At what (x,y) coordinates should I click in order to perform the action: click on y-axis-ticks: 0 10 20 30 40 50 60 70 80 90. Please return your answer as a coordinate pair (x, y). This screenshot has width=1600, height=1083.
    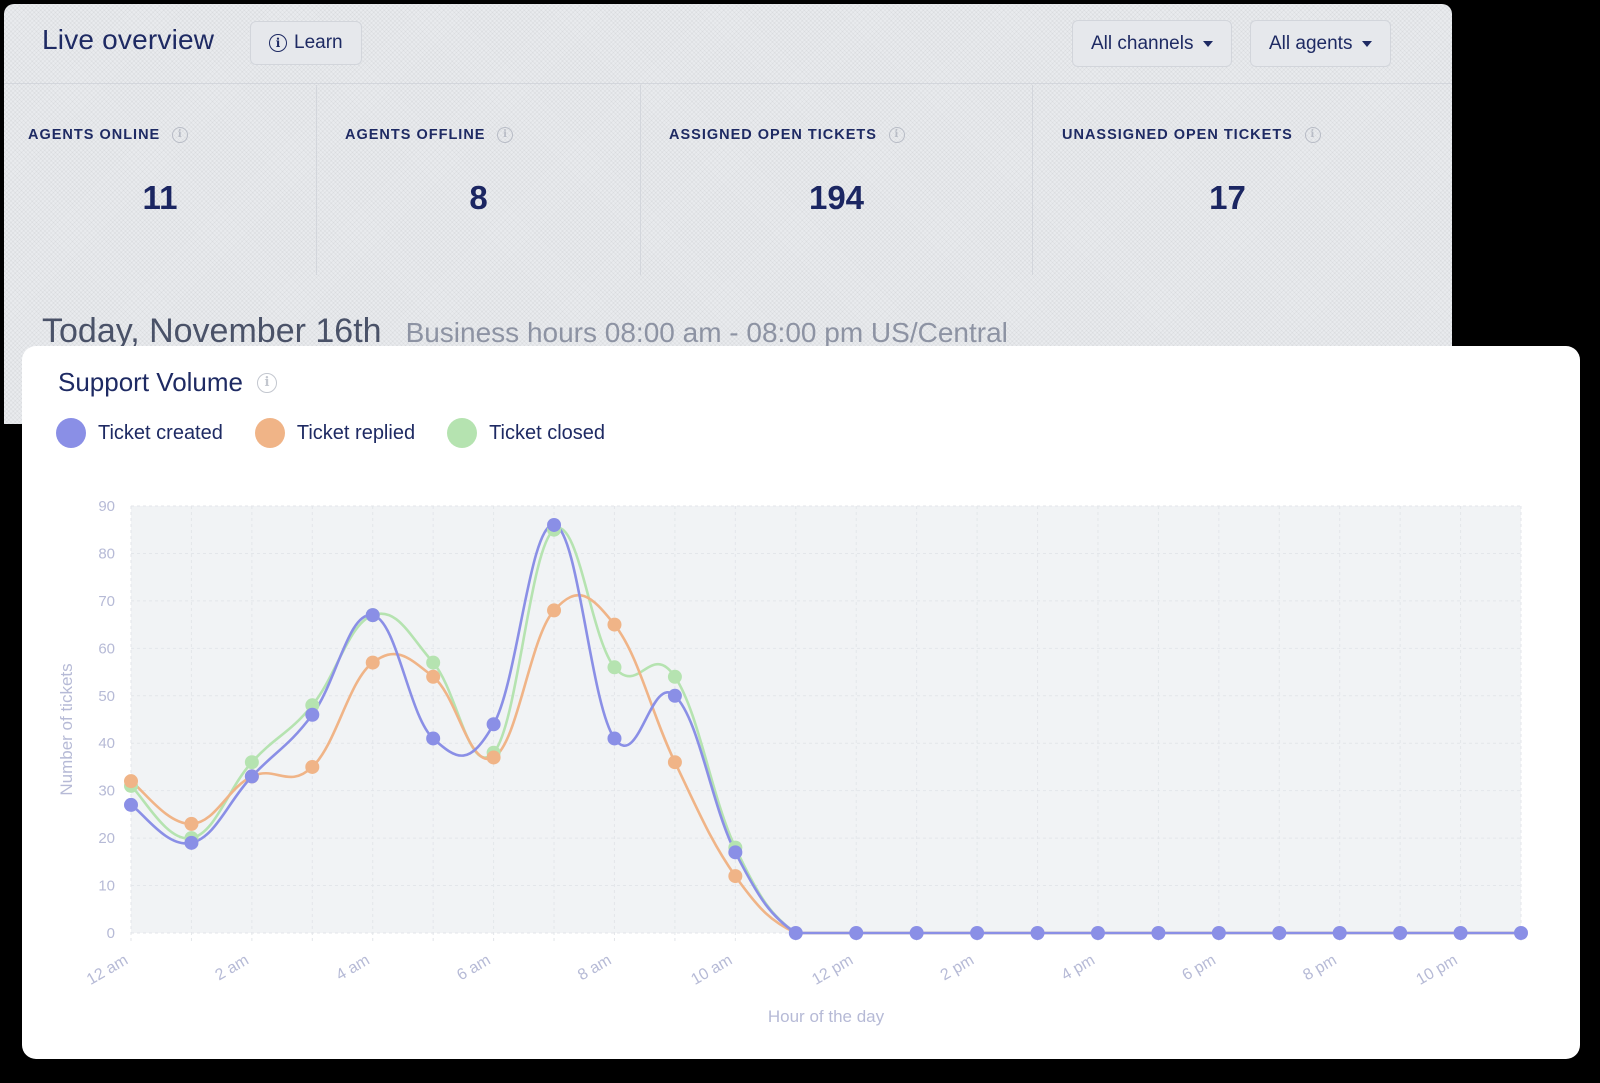
    Looking at the image, I should click on (106, 720).